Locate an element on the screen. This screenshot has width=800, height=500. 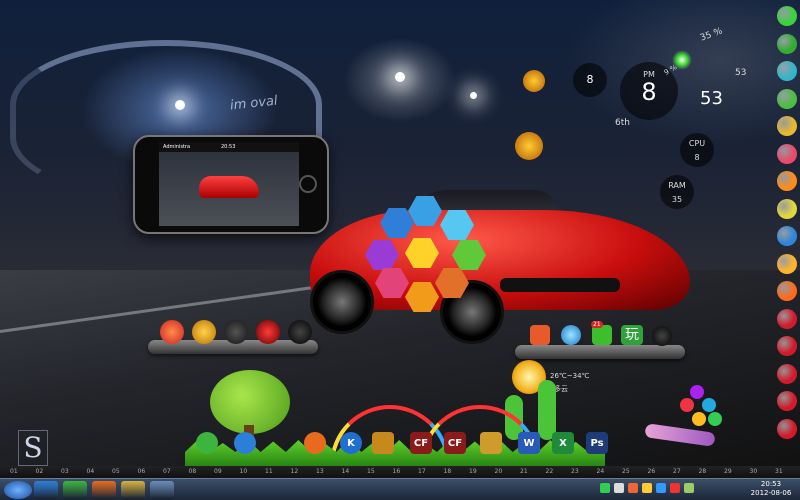
clock-hour: 8 is located at coordinates (649, 92).